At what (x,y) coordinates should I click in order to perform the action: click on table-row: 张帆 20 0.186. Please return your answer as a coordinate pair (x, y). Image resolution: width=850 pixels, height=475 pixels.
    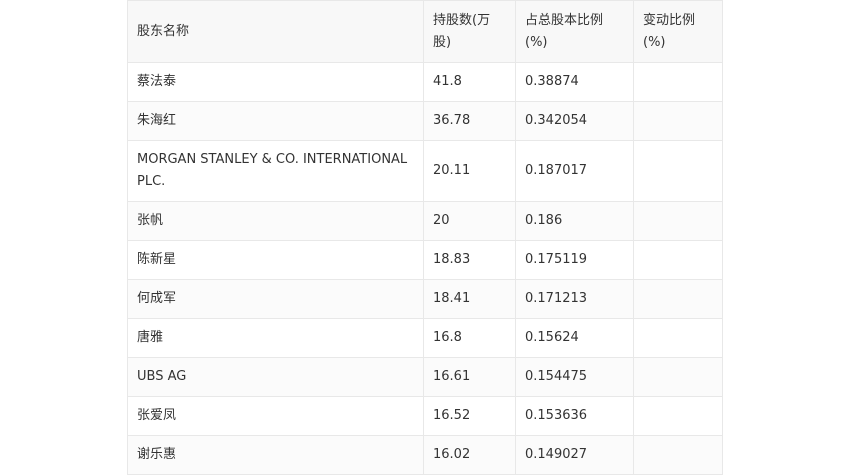
    Looking at the image, I should click on (425, 221).